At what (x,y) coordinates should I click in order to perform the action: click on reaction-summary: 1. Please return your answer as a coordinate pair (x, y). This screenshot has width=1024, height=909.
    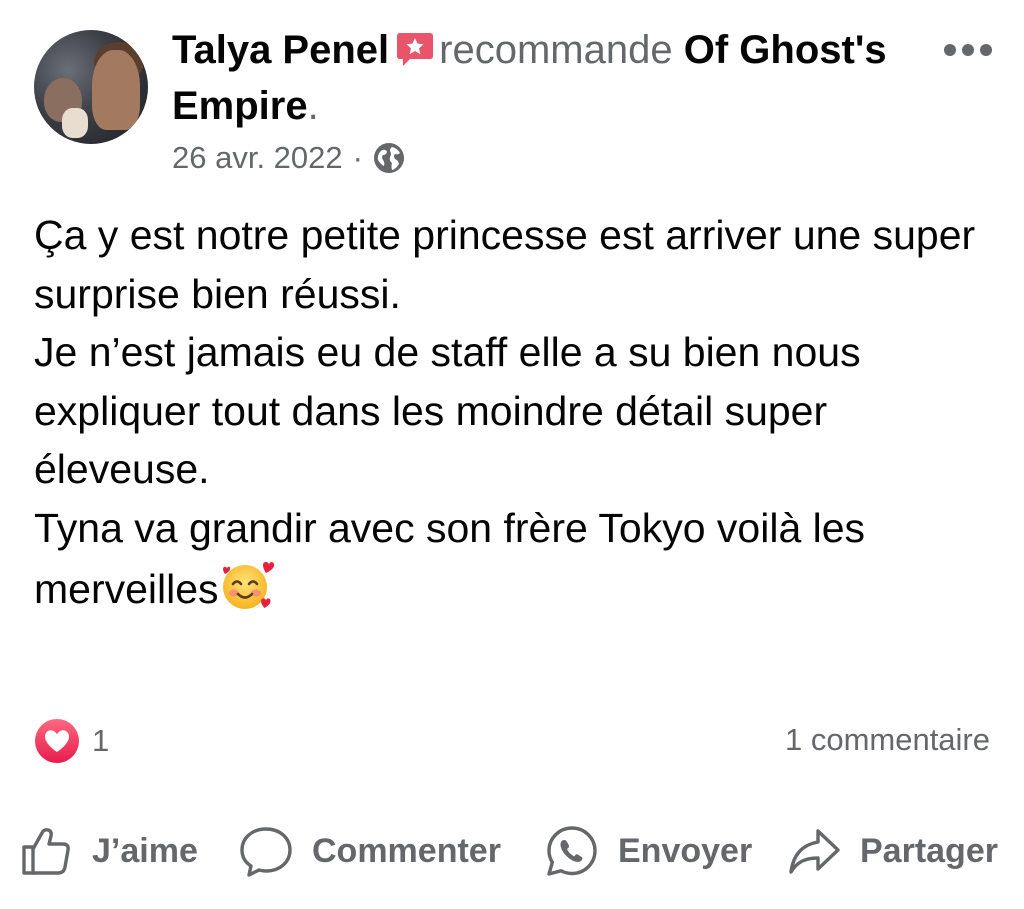
    Looking at the image, I should click on (71, 741).